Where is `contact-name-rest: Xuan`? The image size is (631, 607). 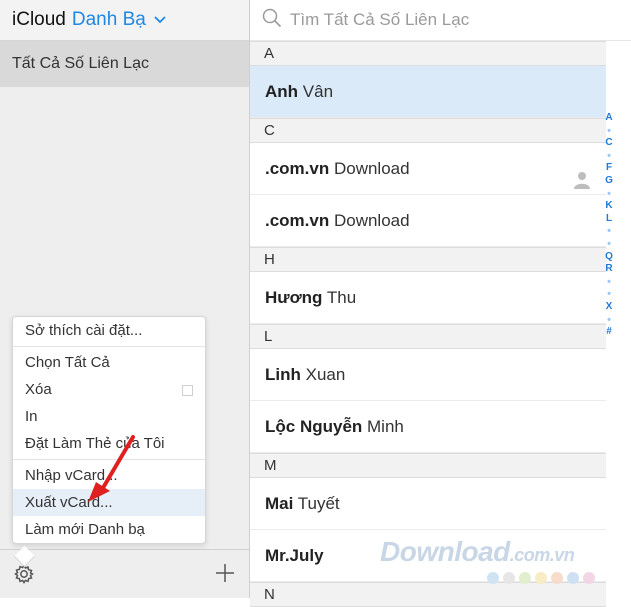 contact-name-rest: Xuan is located at coordinates (323, 374).